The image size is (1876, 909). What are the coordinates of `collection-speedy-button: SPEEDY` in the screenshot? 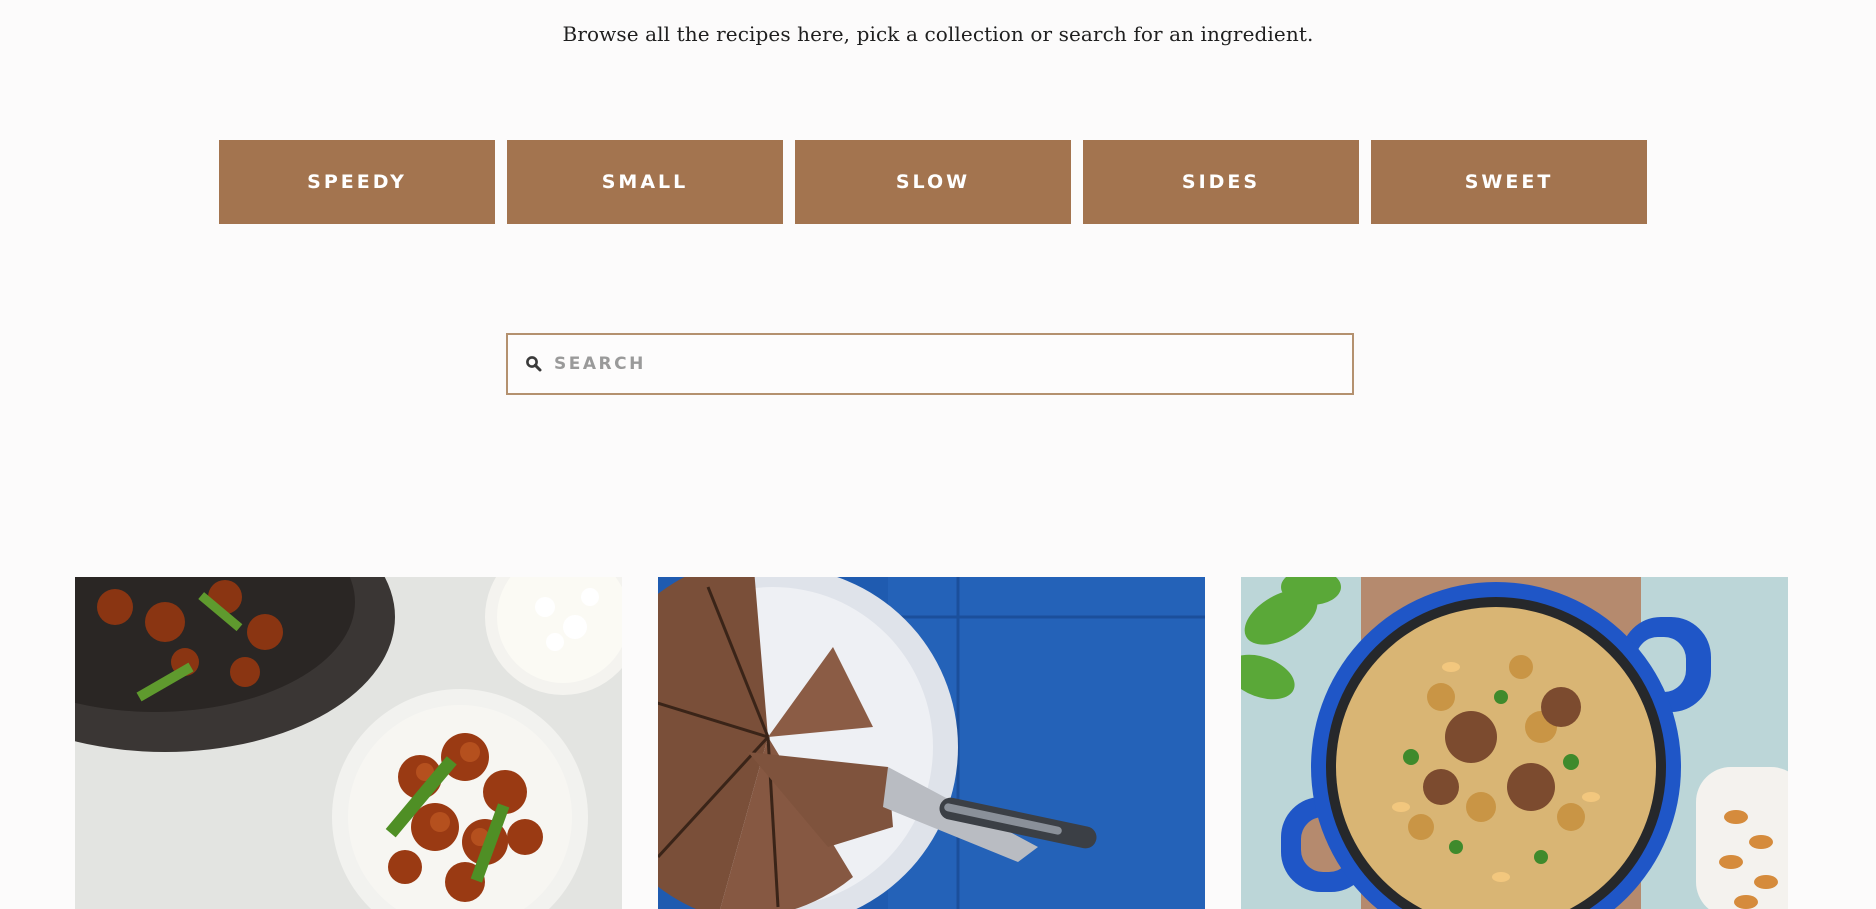 It's located at (357, 182).